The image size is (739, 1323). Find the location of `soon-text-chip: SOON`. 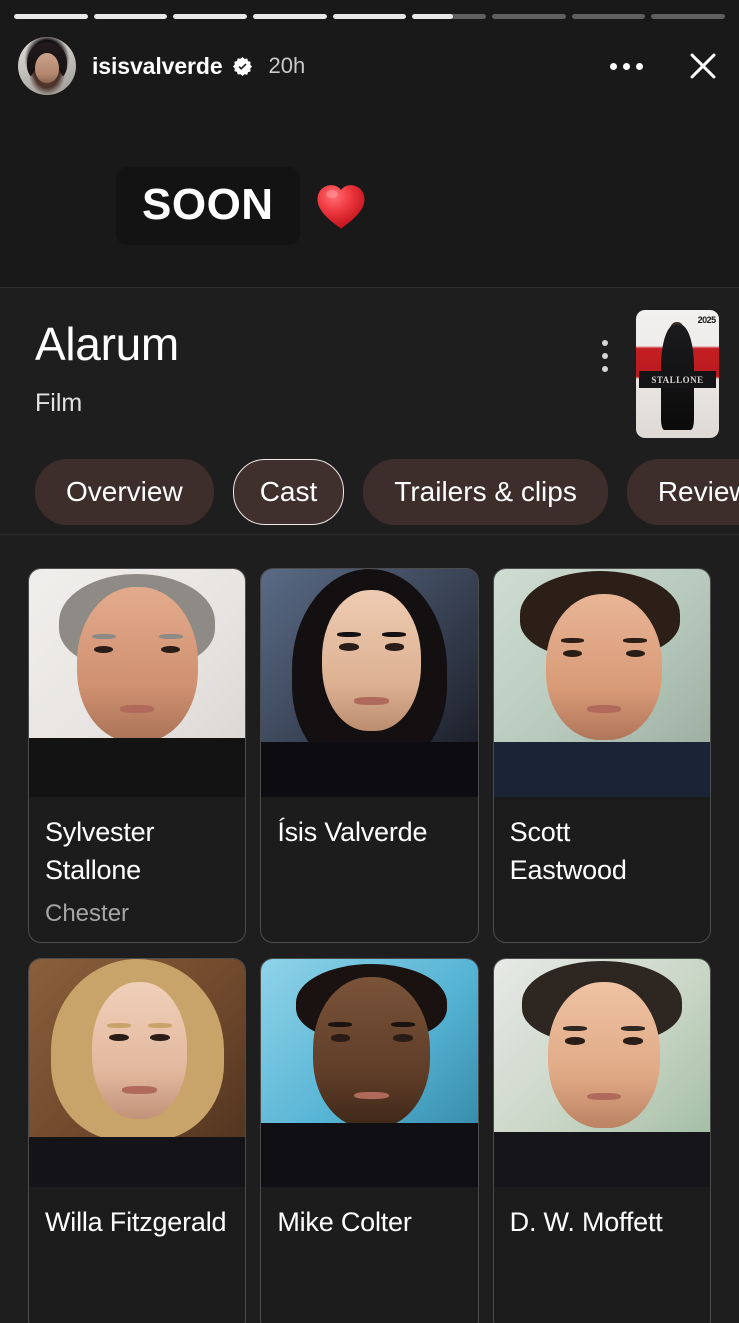

soon-text-chip: SOON is located at coordinates (208, 206).